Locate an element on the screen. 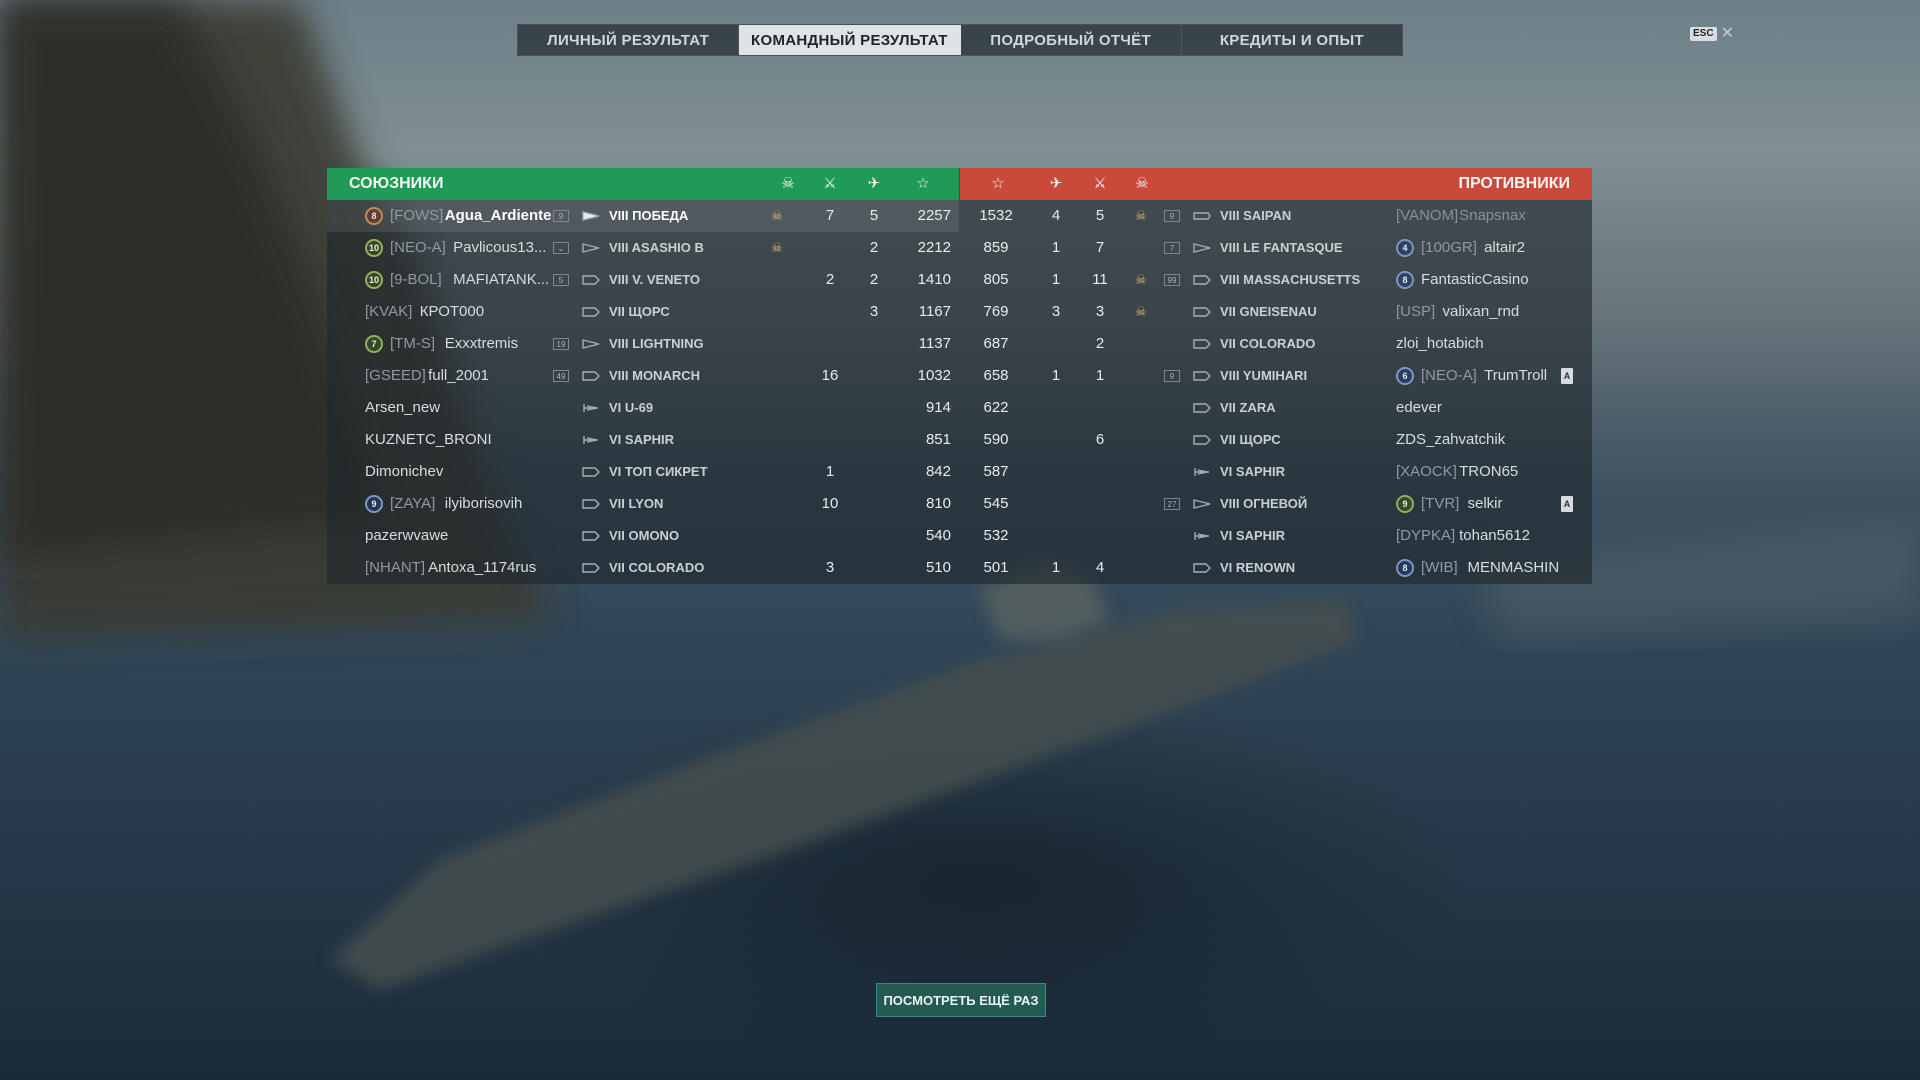 This screenshot has width=1920, height=1080. player-name: Dimonichev is located at coordinates (404, 472).